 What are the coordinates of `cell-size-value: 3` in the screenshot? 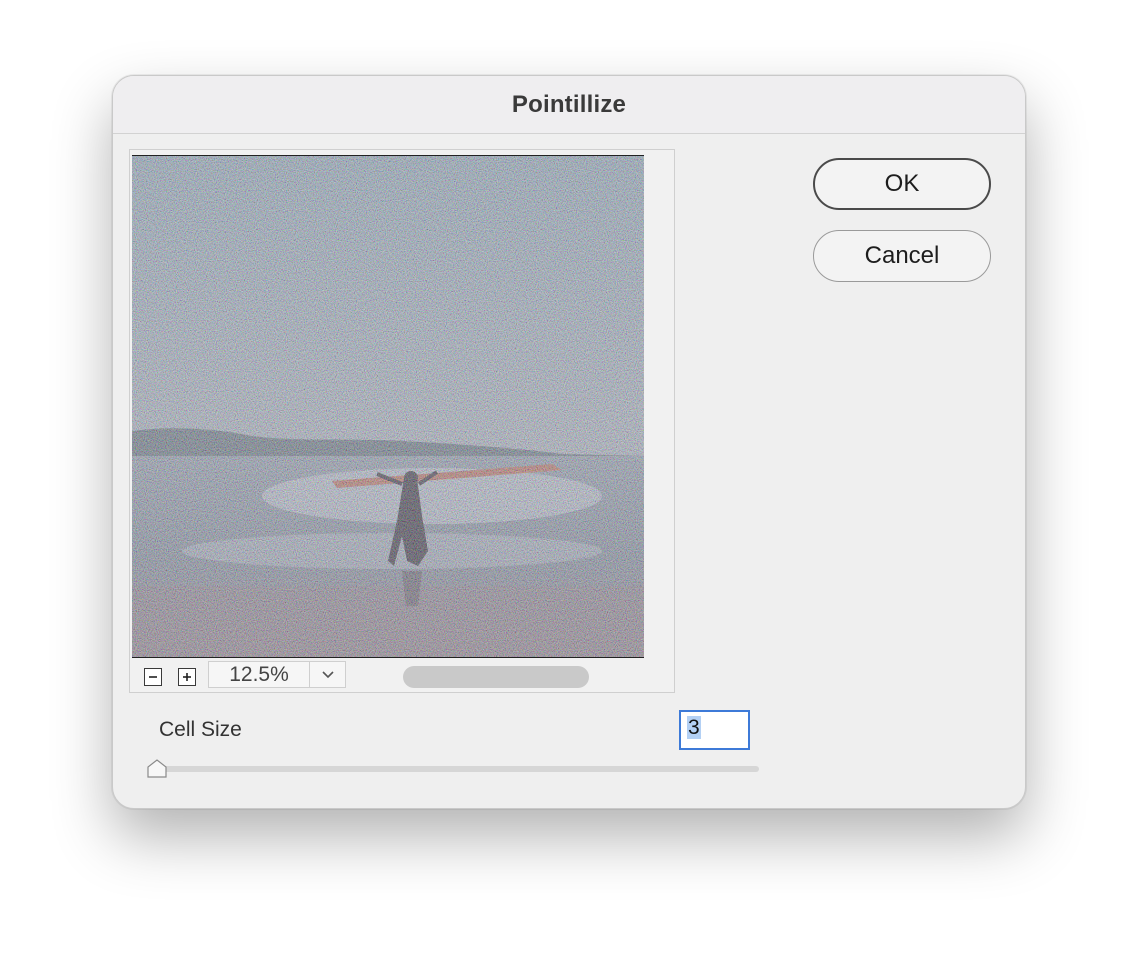 It's located at (694, 727).